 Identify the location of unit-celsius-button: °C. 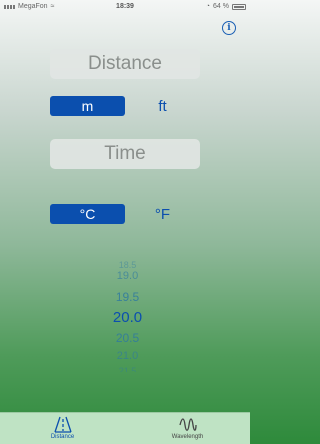
(87, 214).